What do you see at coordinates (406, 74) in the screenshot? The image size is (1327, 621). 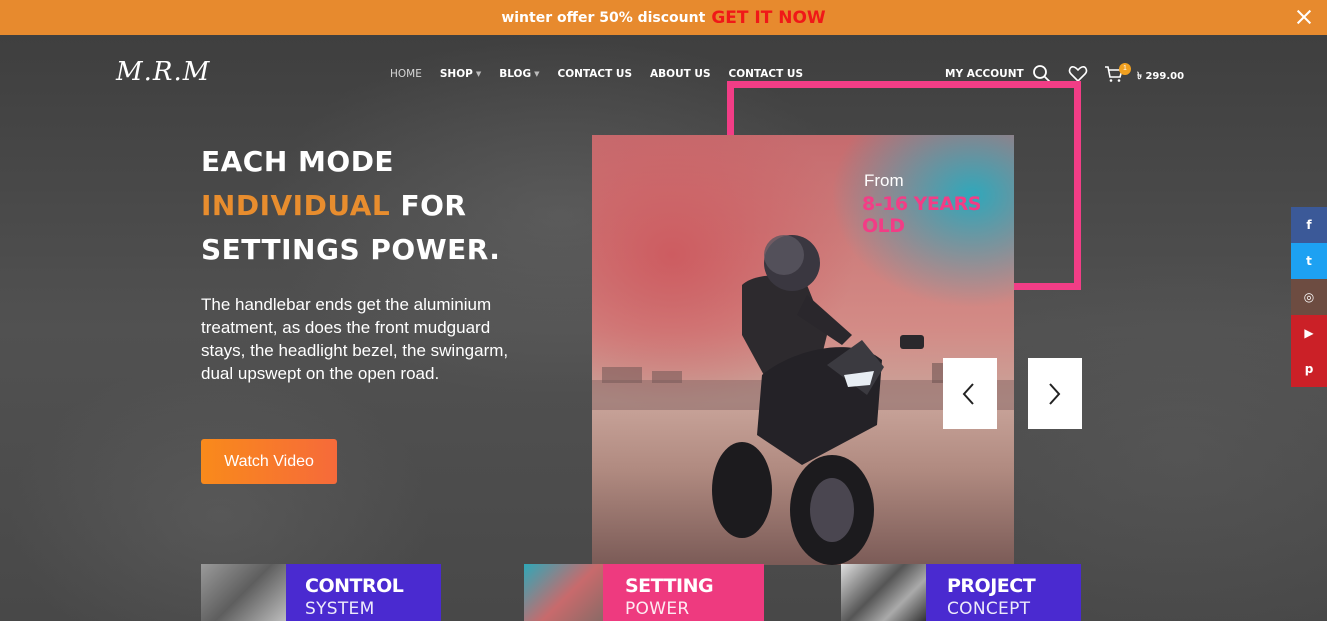 I see `nav-home: HOME` at bounding box center [406, 74].